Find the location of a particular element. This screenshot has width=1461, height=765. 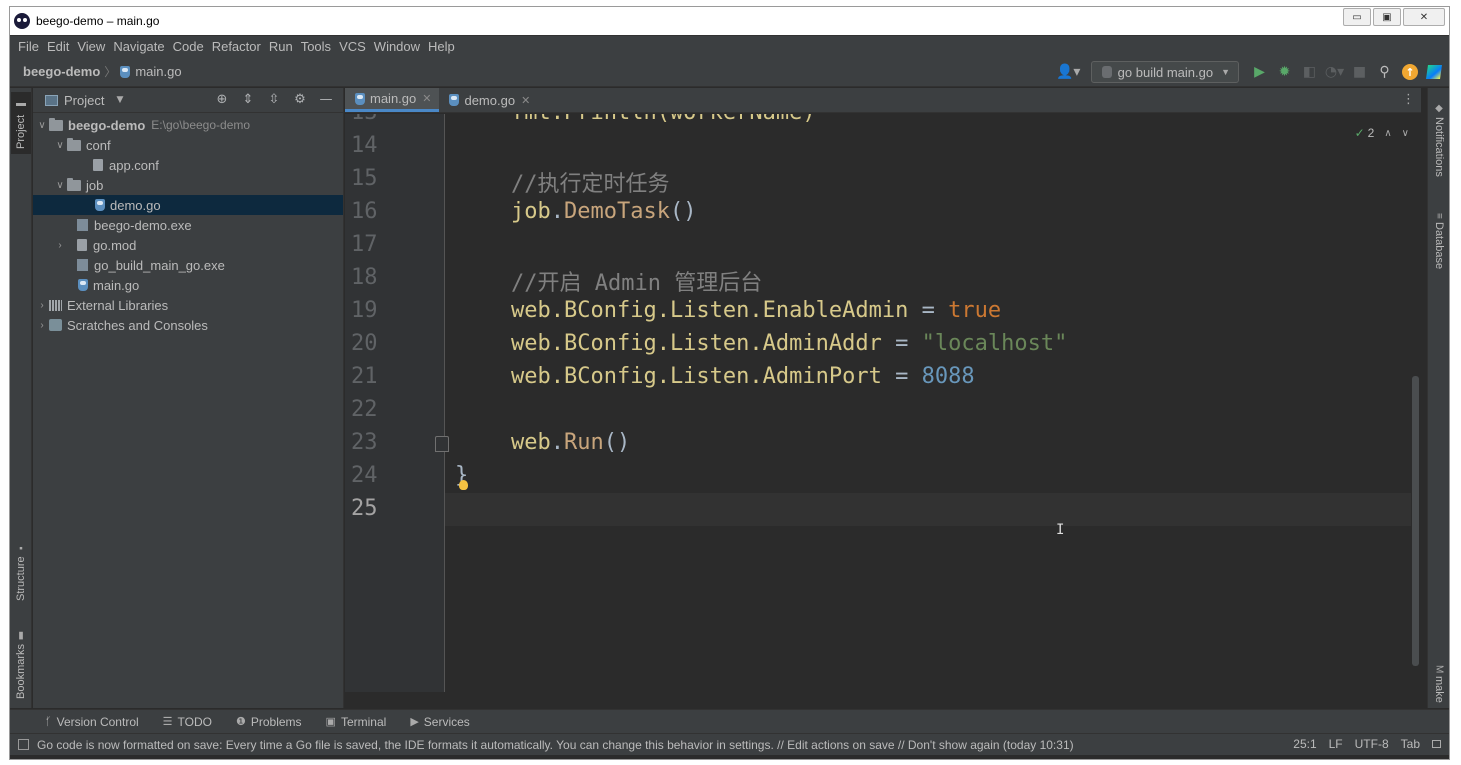

line-number: 21 is located at coordinates (364, 376).